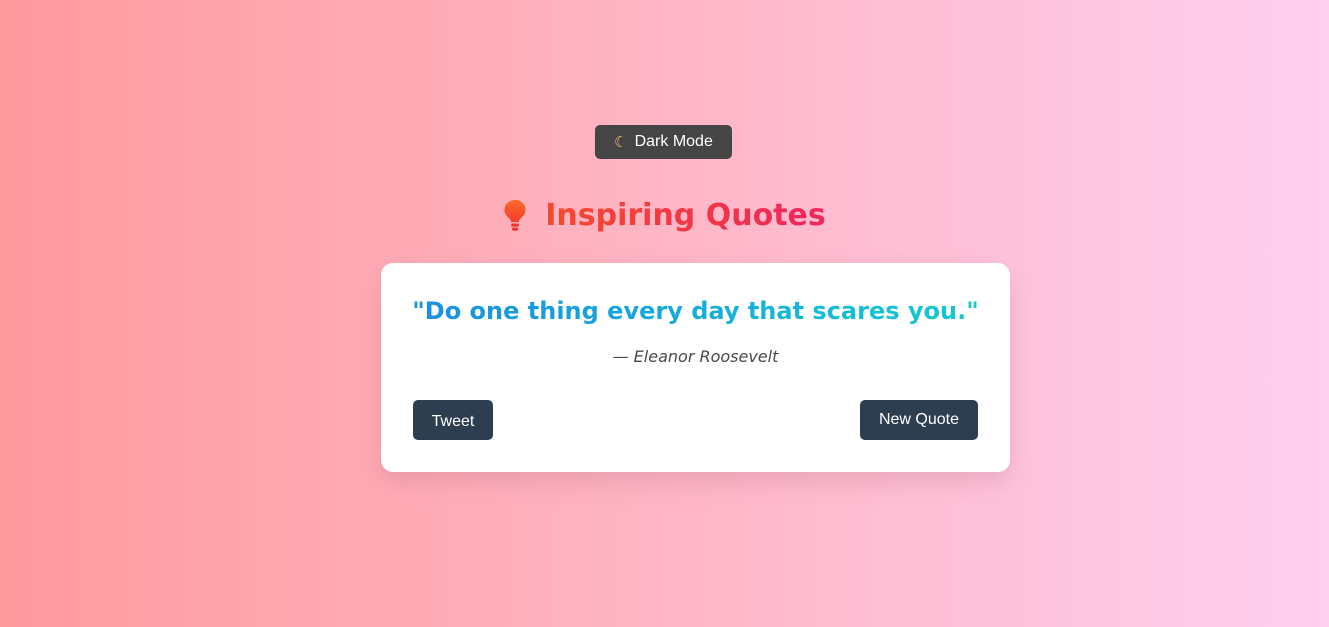 The width and height of the screenshot is (1329, 627). I want to click on page-heading: Inspiring Quotes, so click(664, 215).